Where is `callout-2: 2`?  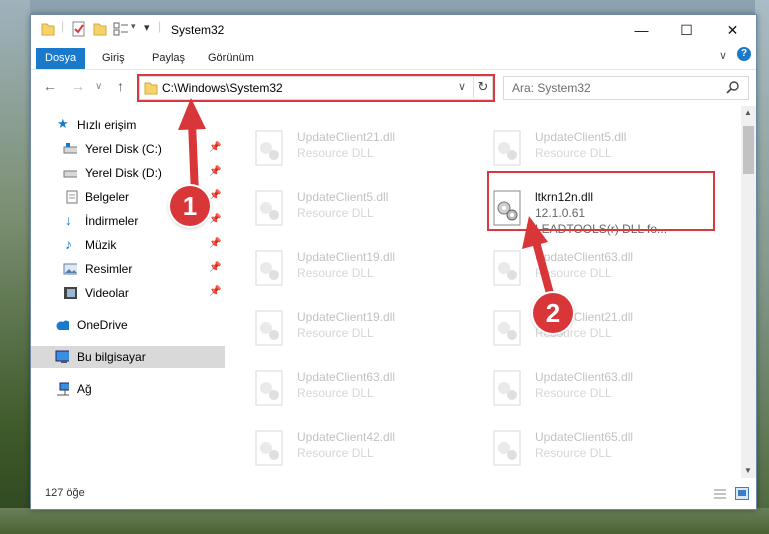
callout-2: 2 is located at coordinates (553, 313).